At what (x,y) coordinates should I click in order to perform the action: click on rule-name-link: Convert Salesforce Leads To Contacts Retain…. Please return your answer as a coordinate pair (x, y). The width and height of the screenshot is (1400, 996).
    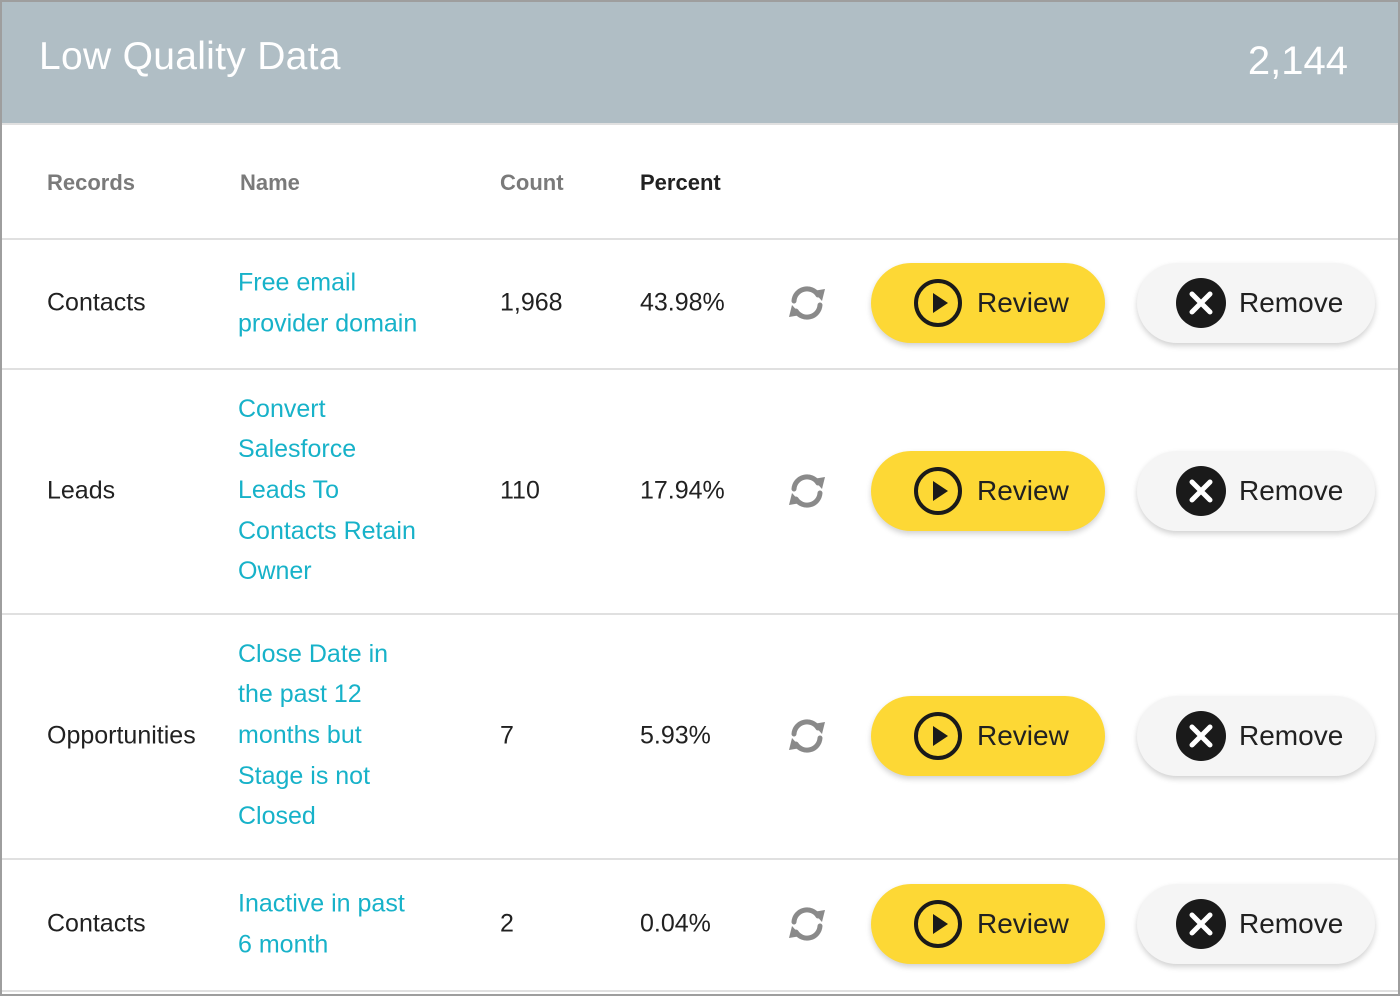
    Looking at the image, I should click on (338, 491).